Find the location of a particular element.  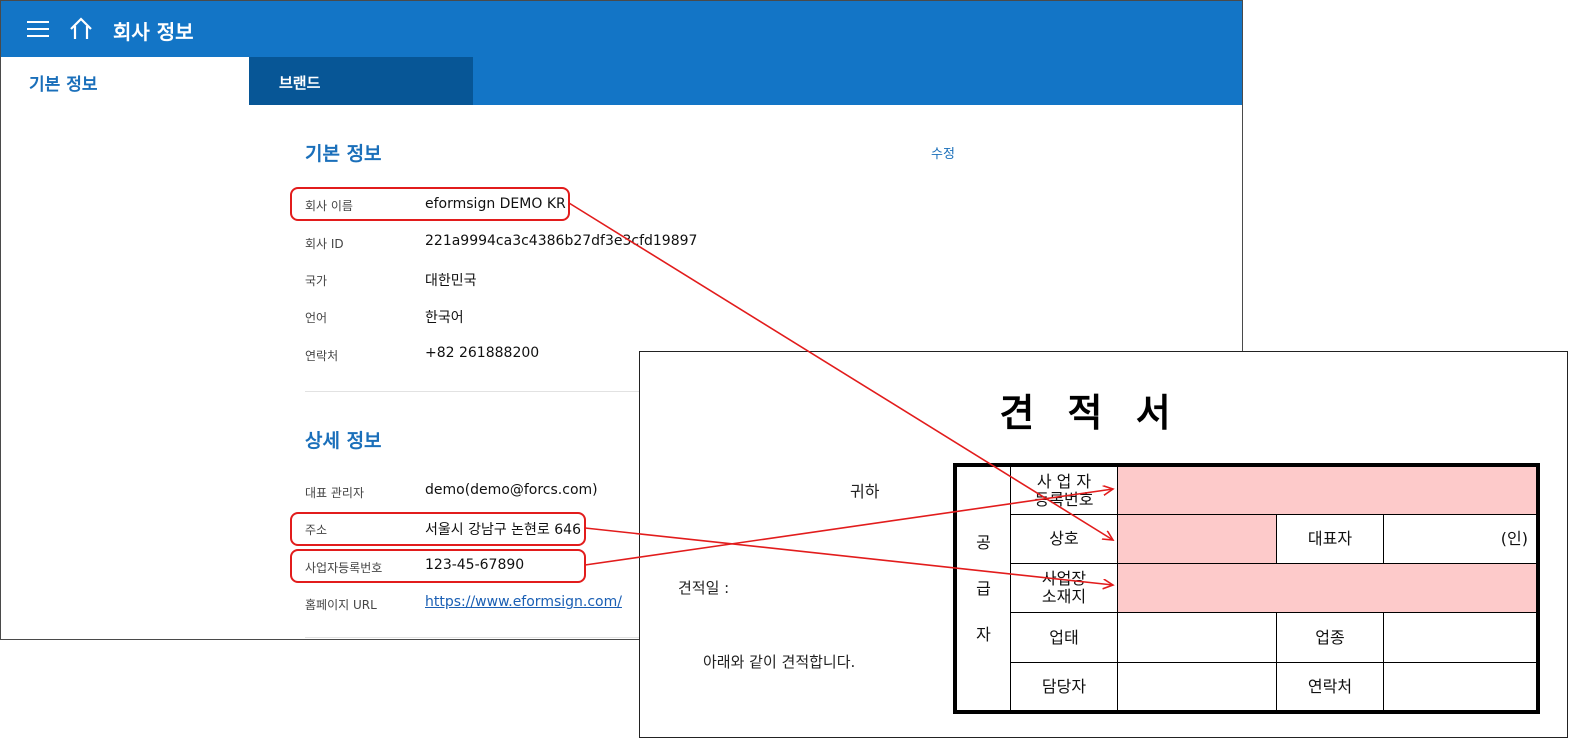

quote-date-label: 견적일 : is located at coordinates (704, 588).